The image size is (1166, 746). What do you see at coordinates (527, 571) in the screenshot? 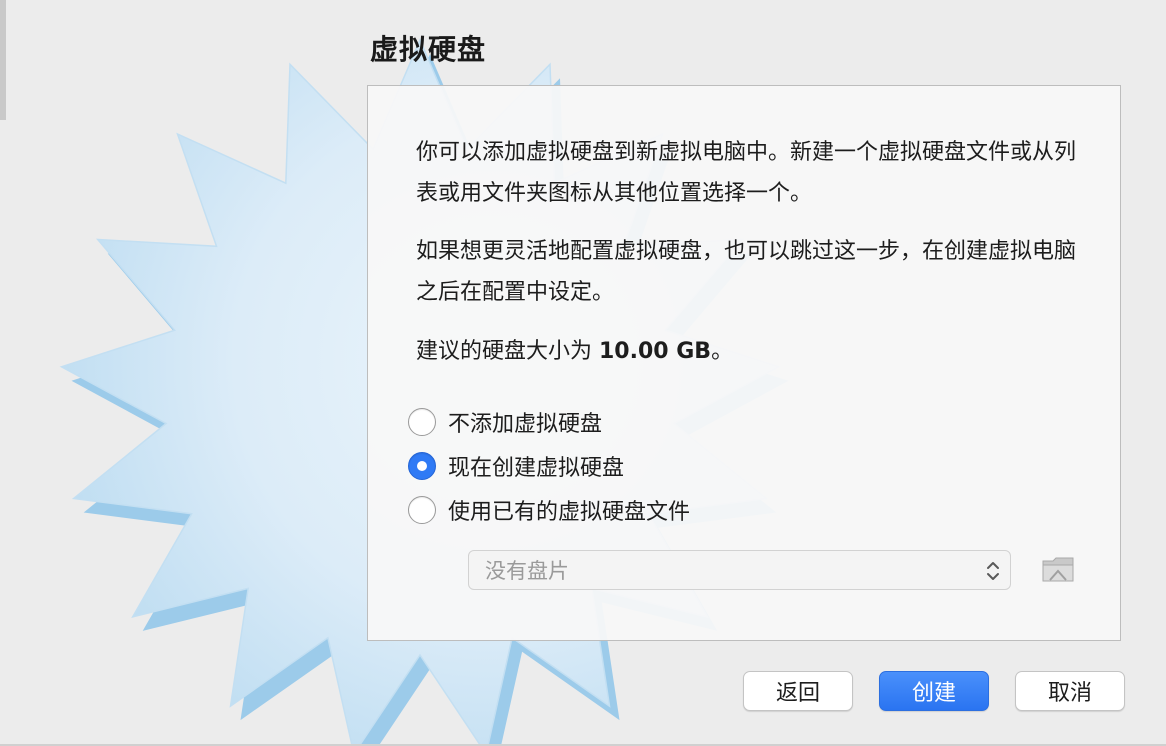
I see `disk-select-value: 没有盘片` at bounding box center [527, 571].